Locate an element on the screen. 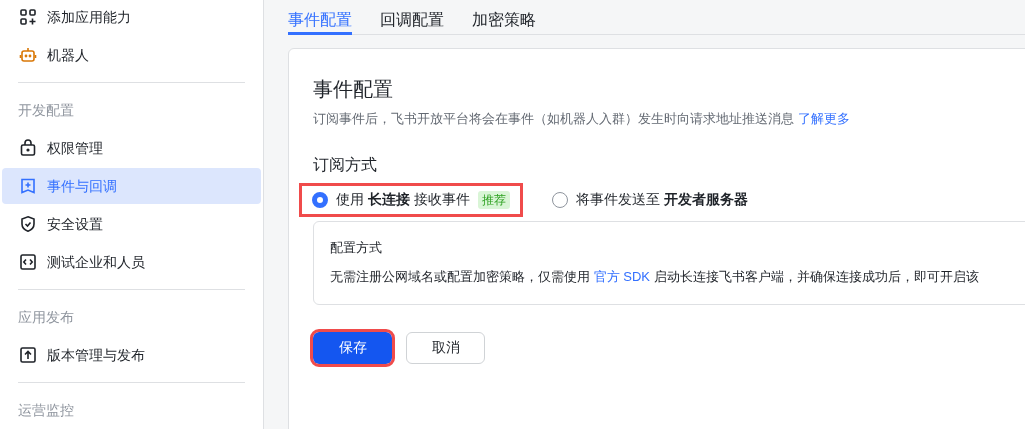 Image resolution: width=1025 pixels, height=429 pixels. recommended-tag: 推荐 is located at coordinates (493, 199).